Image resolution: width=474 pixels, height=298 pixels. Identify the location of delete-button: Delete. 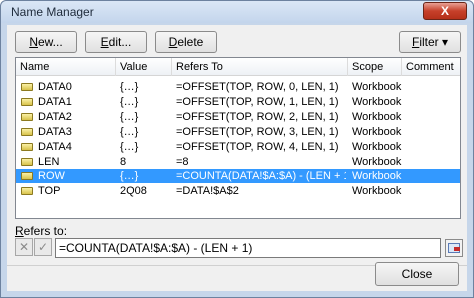
(186, 42).